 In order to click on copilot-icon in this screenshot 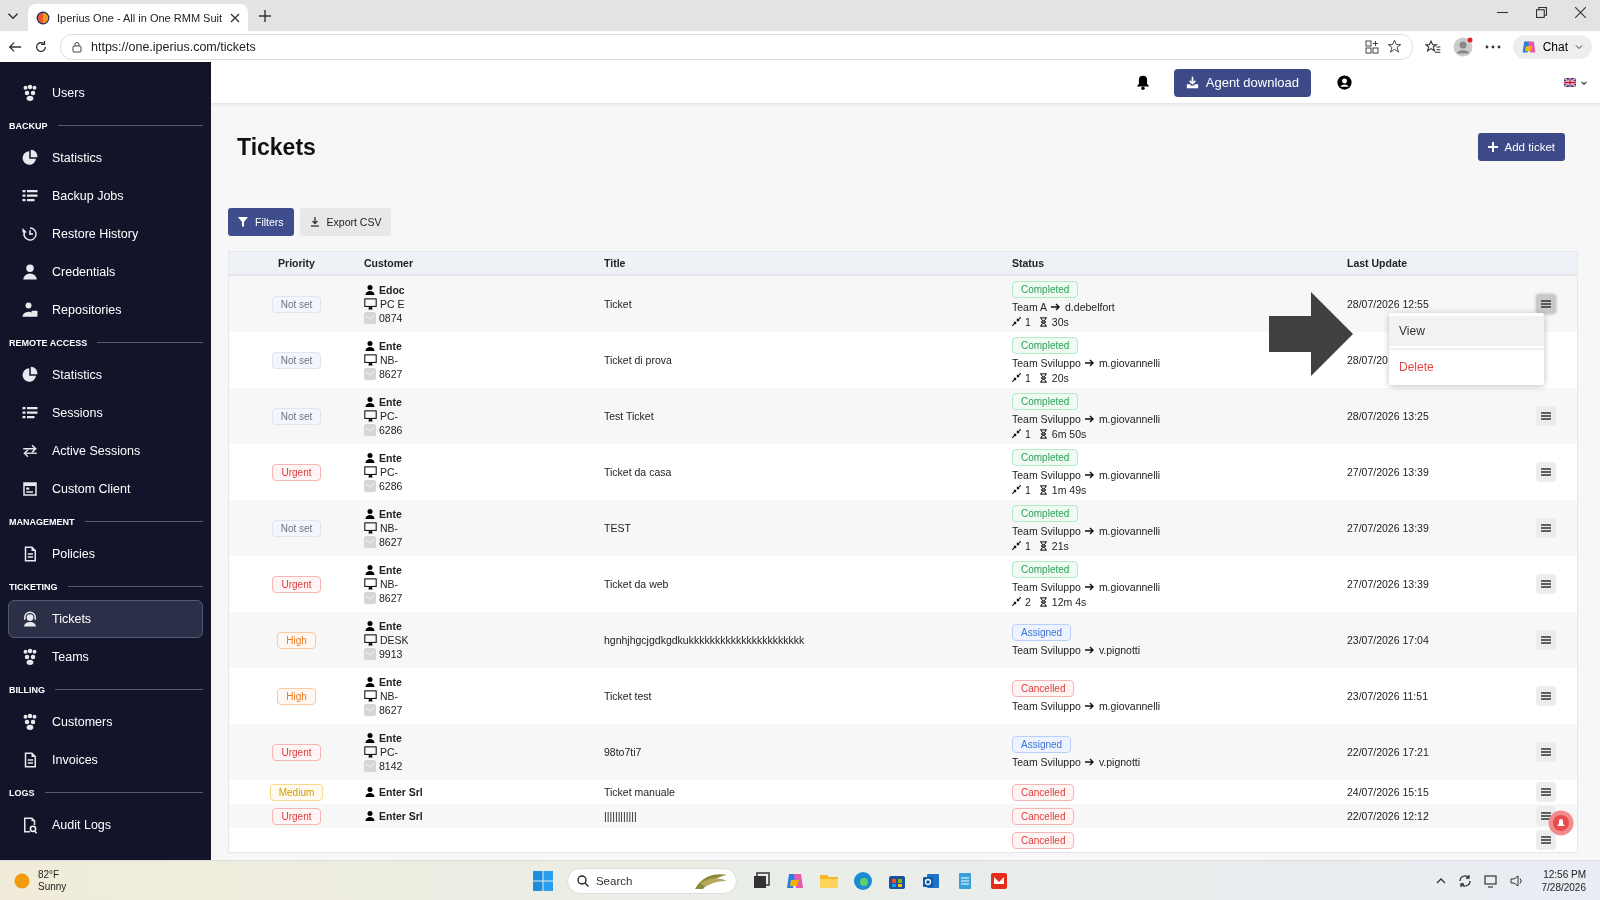, I will do `click(1528, 46)`.